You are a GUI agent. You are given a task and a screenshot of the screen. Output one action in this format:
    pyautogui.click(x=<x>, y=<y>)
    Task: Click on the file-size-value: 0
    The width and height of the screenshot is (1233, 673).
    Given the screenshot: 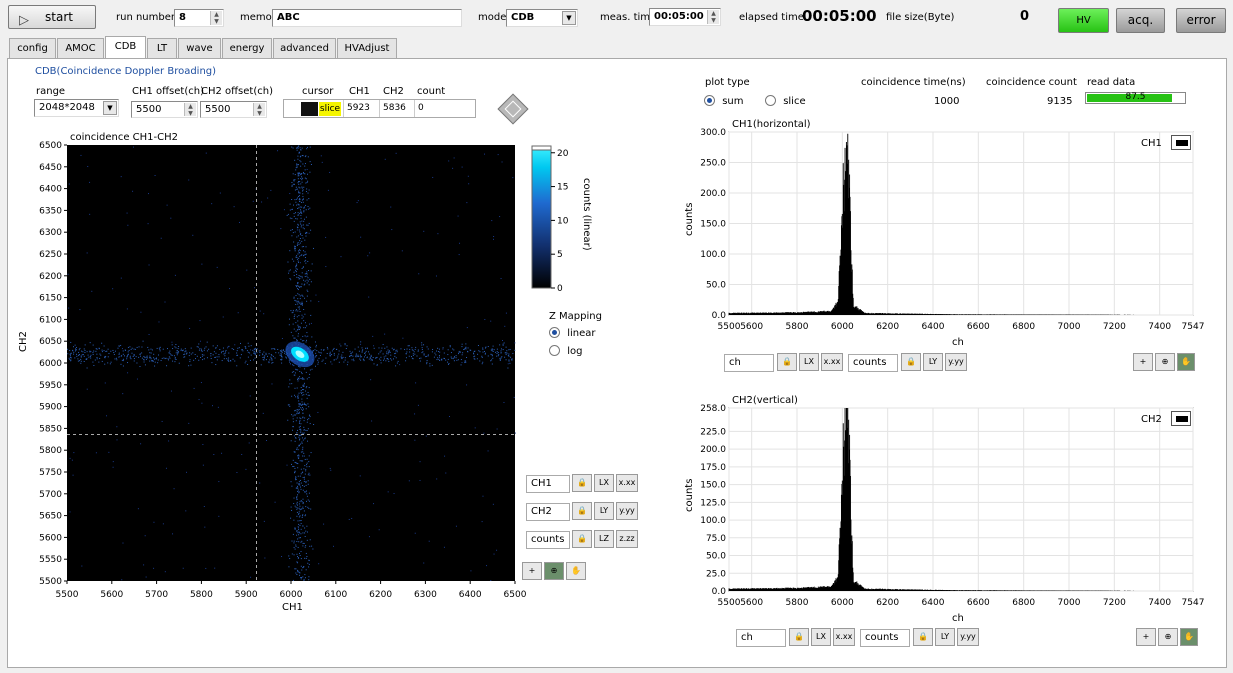 What is the action you would take?
    pyautogui.click(x=1025, y=16)
    